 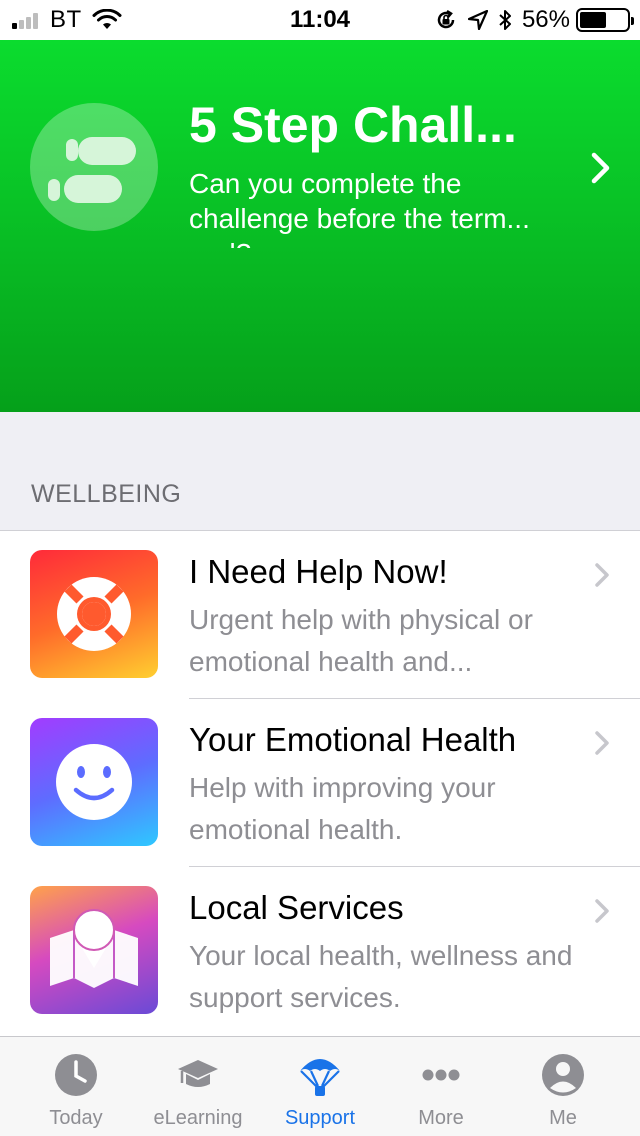 I want to click on row-title: I Need Help Now!, so click(x=318, y=571).